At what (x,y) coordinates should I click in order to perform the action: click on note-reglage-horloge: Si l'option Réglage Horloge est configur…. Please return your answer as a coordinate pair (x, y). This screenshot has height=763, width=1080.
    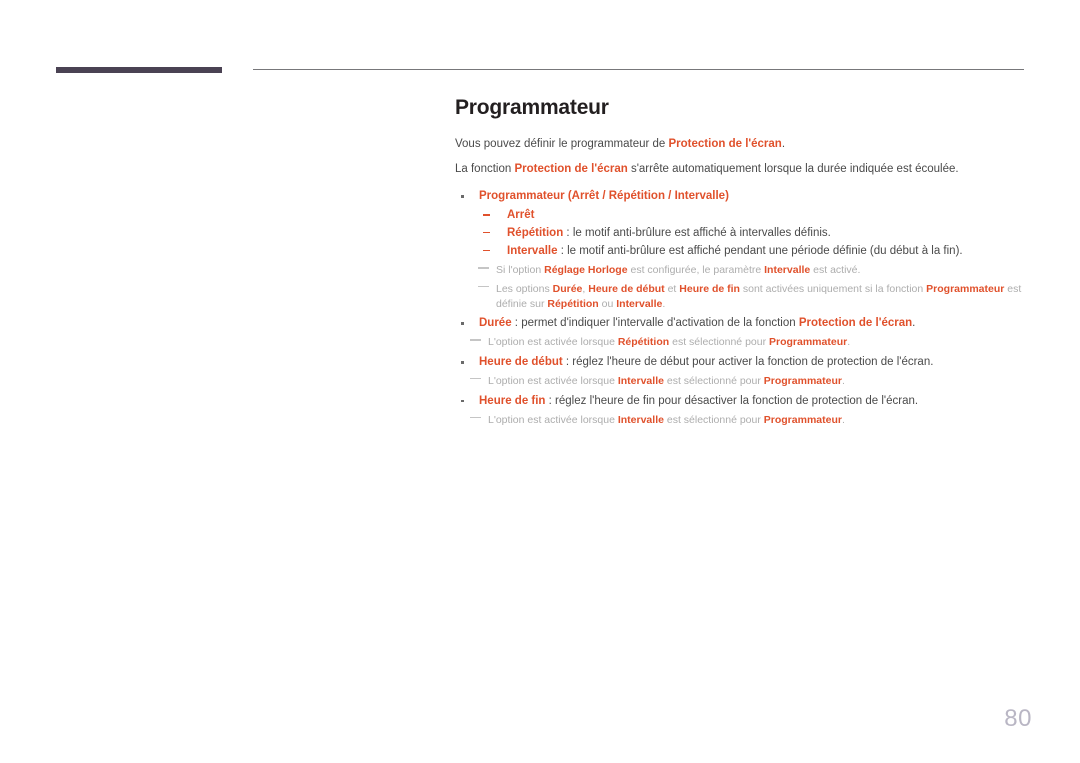
    Looking at the image, I should click on (751, 270).